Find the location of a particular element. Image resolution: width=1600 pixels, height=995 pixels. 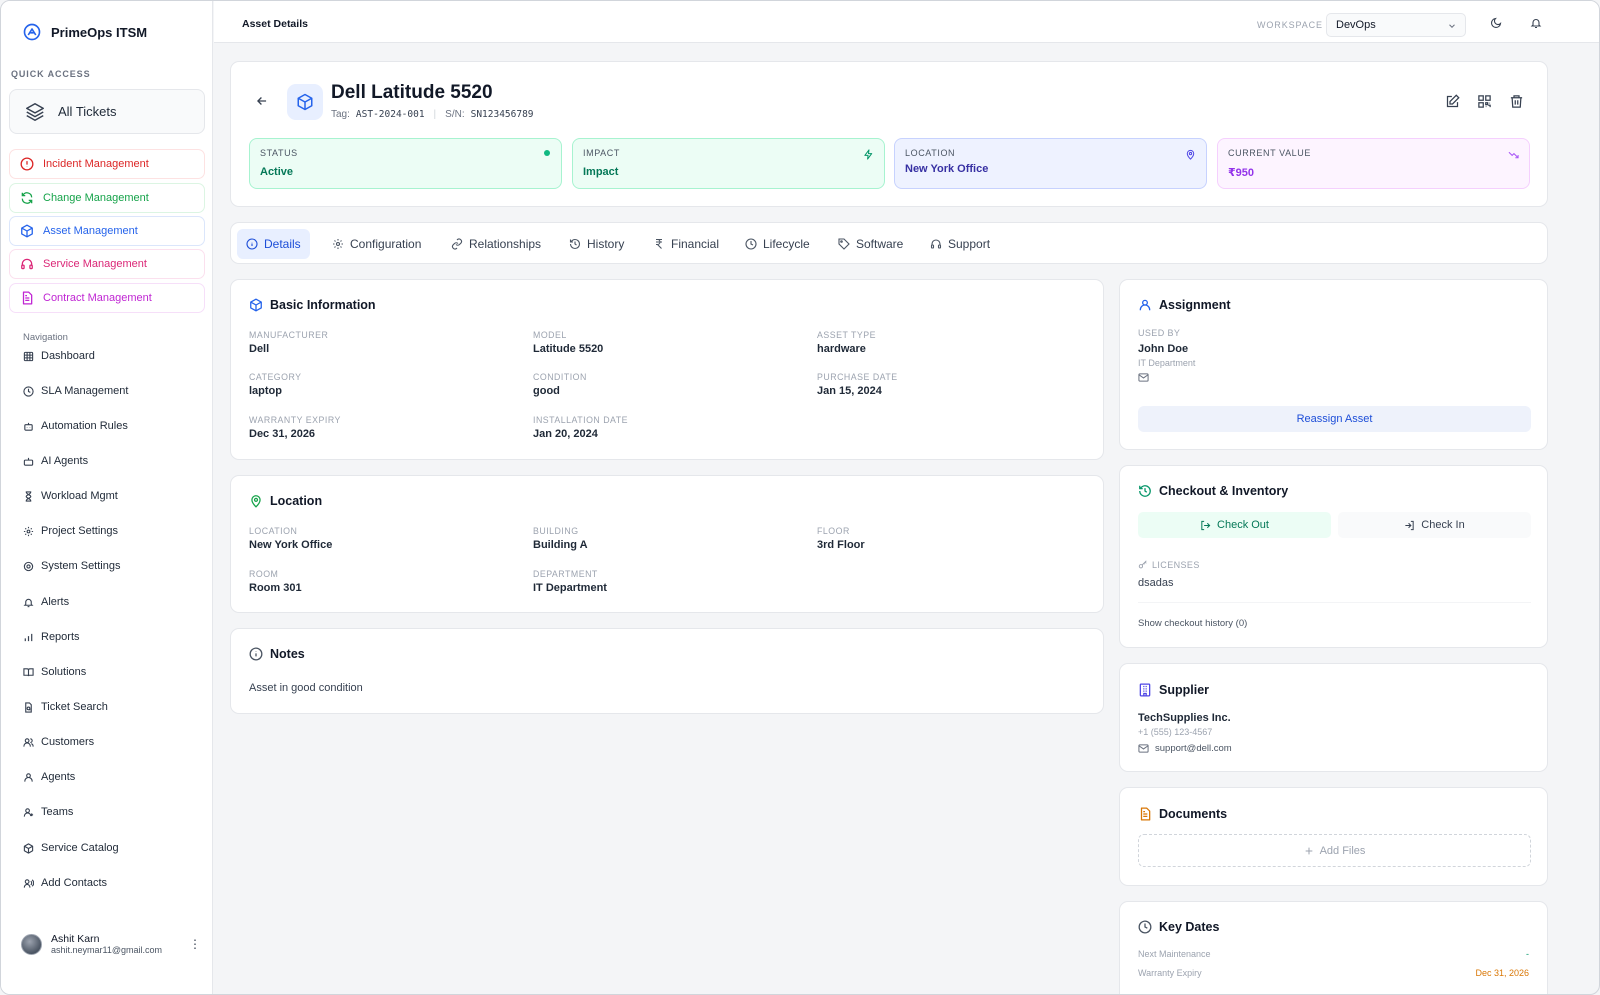

supplier-email-row: support@dell.com is located at coordinates (1185, 748).